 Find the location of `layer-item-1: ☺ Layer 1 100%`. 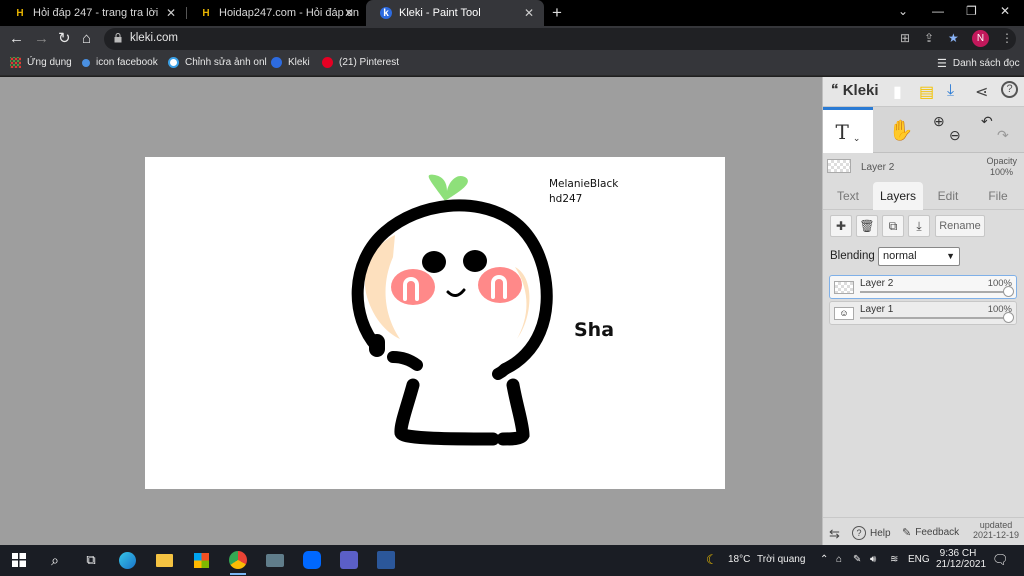

layer-item-1: ☺ Layer 1 100% is located at coordinates (923, 313).